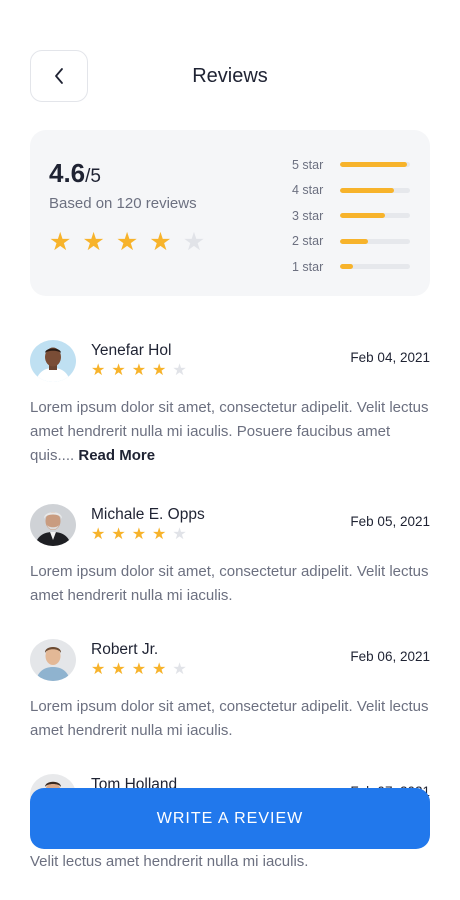 The width and height of the screenshot is (460, 900). I want to click on summary-stars: ★ ★ ★ ★ ★, so click(127, 242).